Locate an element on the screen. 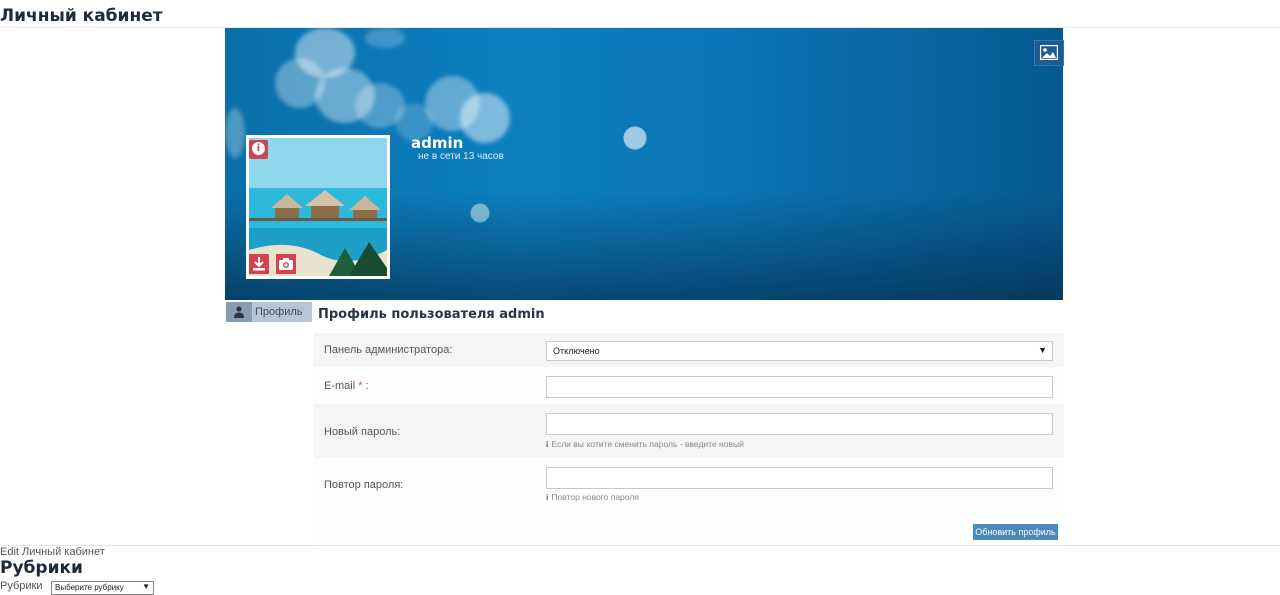  tab-profile-label: Профиль is located at coordinates (279, 312).